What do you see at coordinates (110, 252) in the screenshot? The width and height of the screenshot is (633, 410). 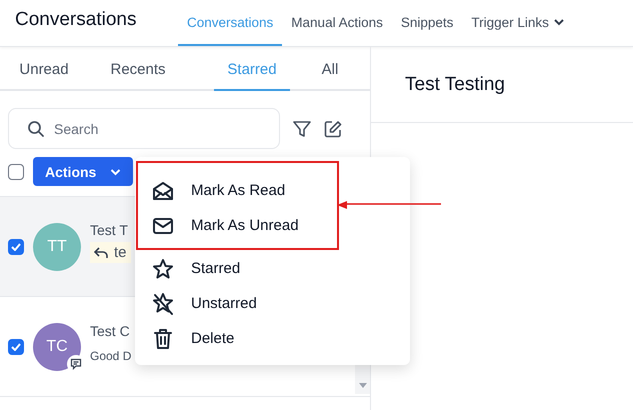 I see `message-preview: te` at bounding box center [110, 252].